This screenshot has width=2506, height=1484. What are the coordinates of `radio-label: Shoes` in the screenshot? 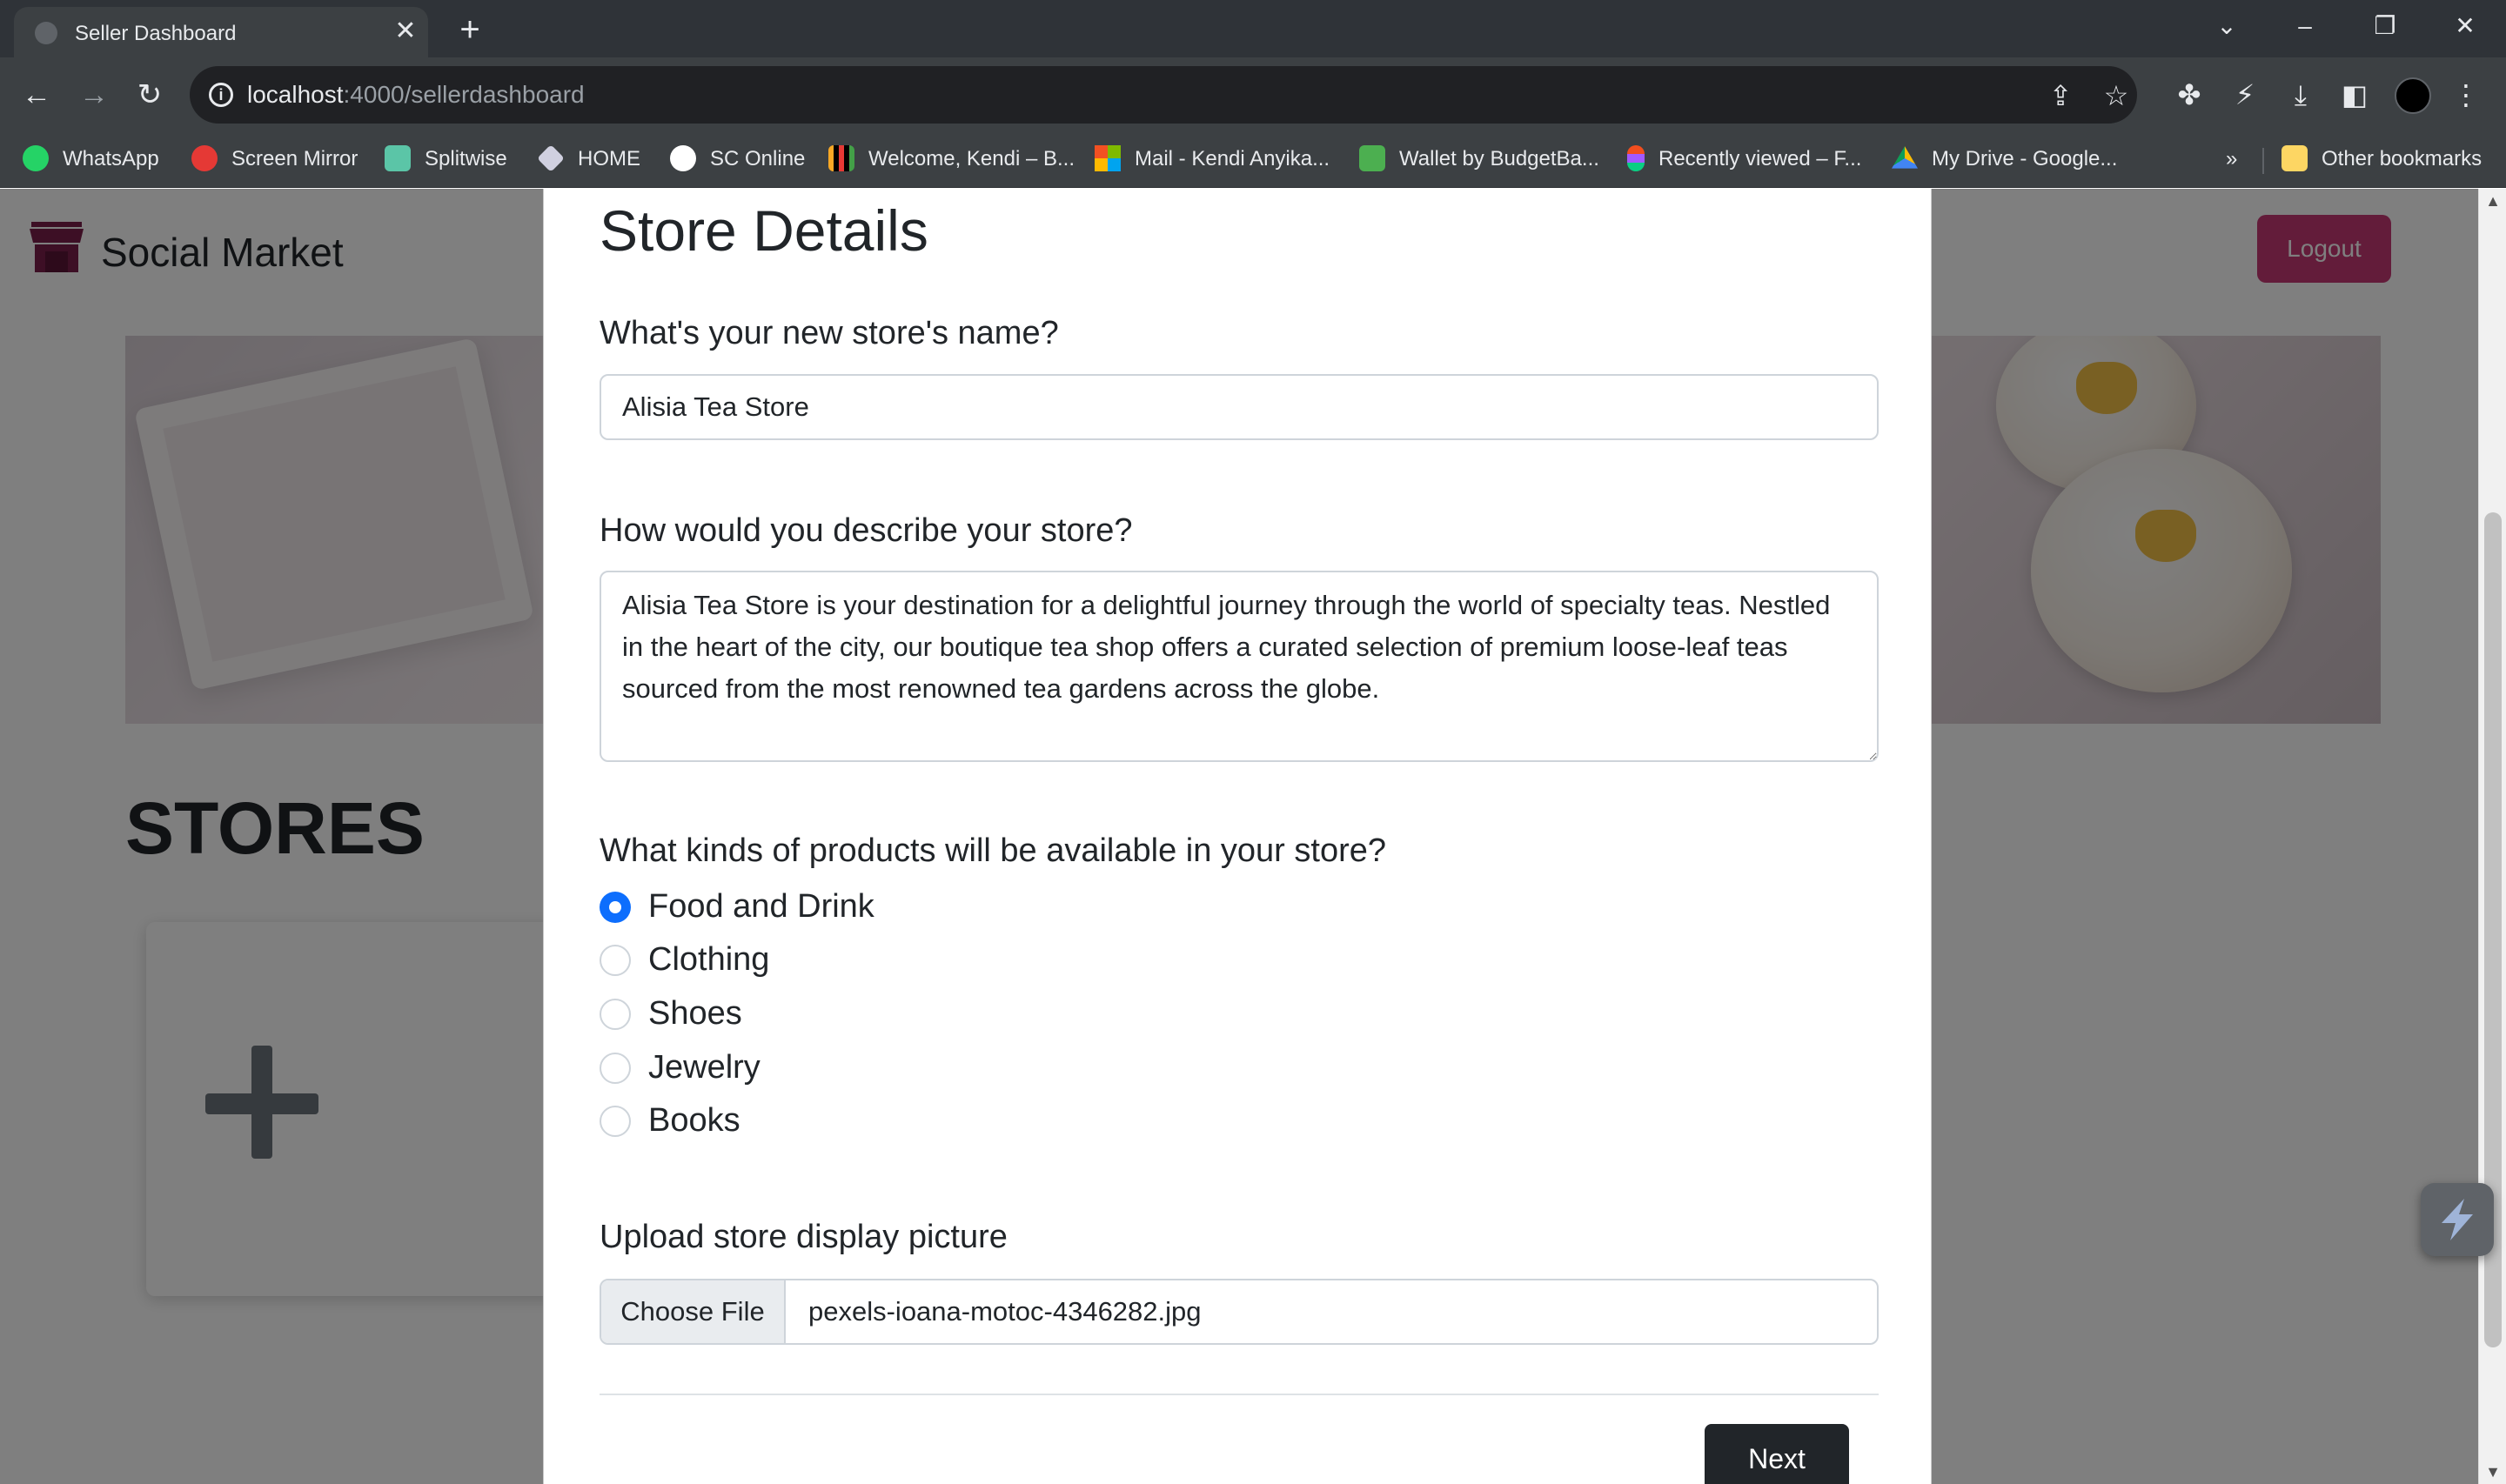 It's located at (695, 1013).